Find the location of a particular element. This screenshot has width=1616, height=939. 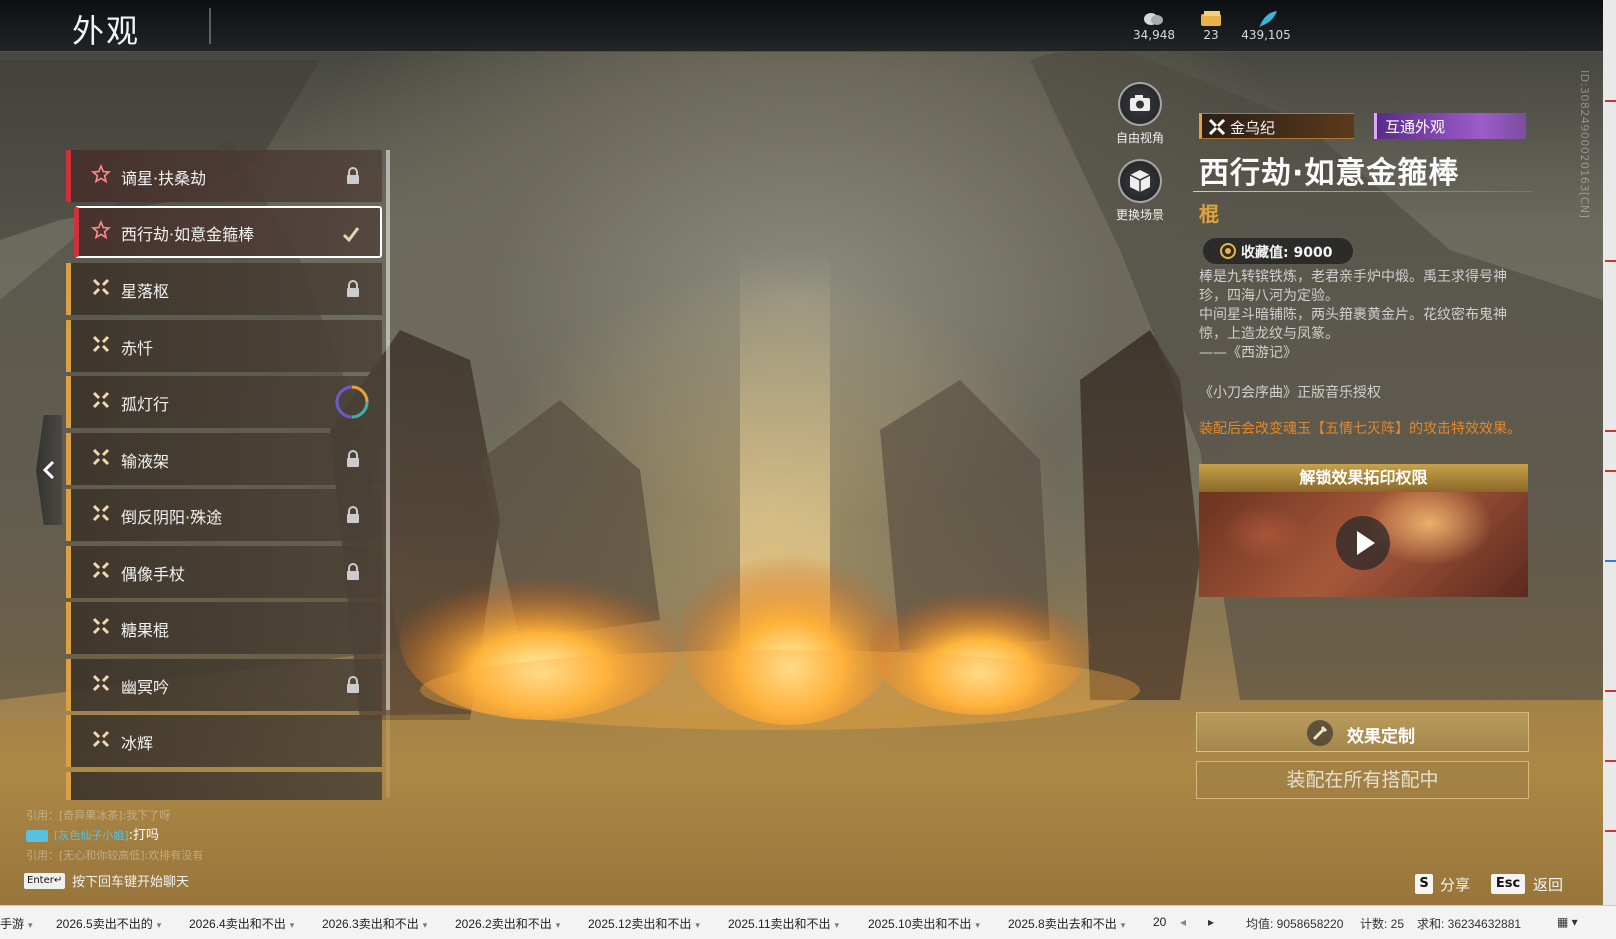

sheet-tab: 2026.5卖出不出的 ▾ is located at coordinates (108, 923).